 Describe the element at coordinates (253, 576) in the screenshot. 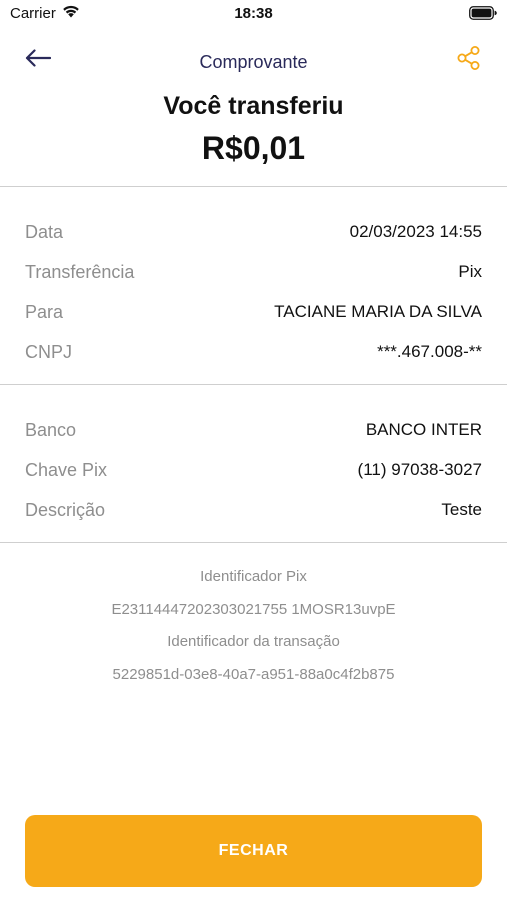

I see `pix-id-label: Identificador Pix` at that location.